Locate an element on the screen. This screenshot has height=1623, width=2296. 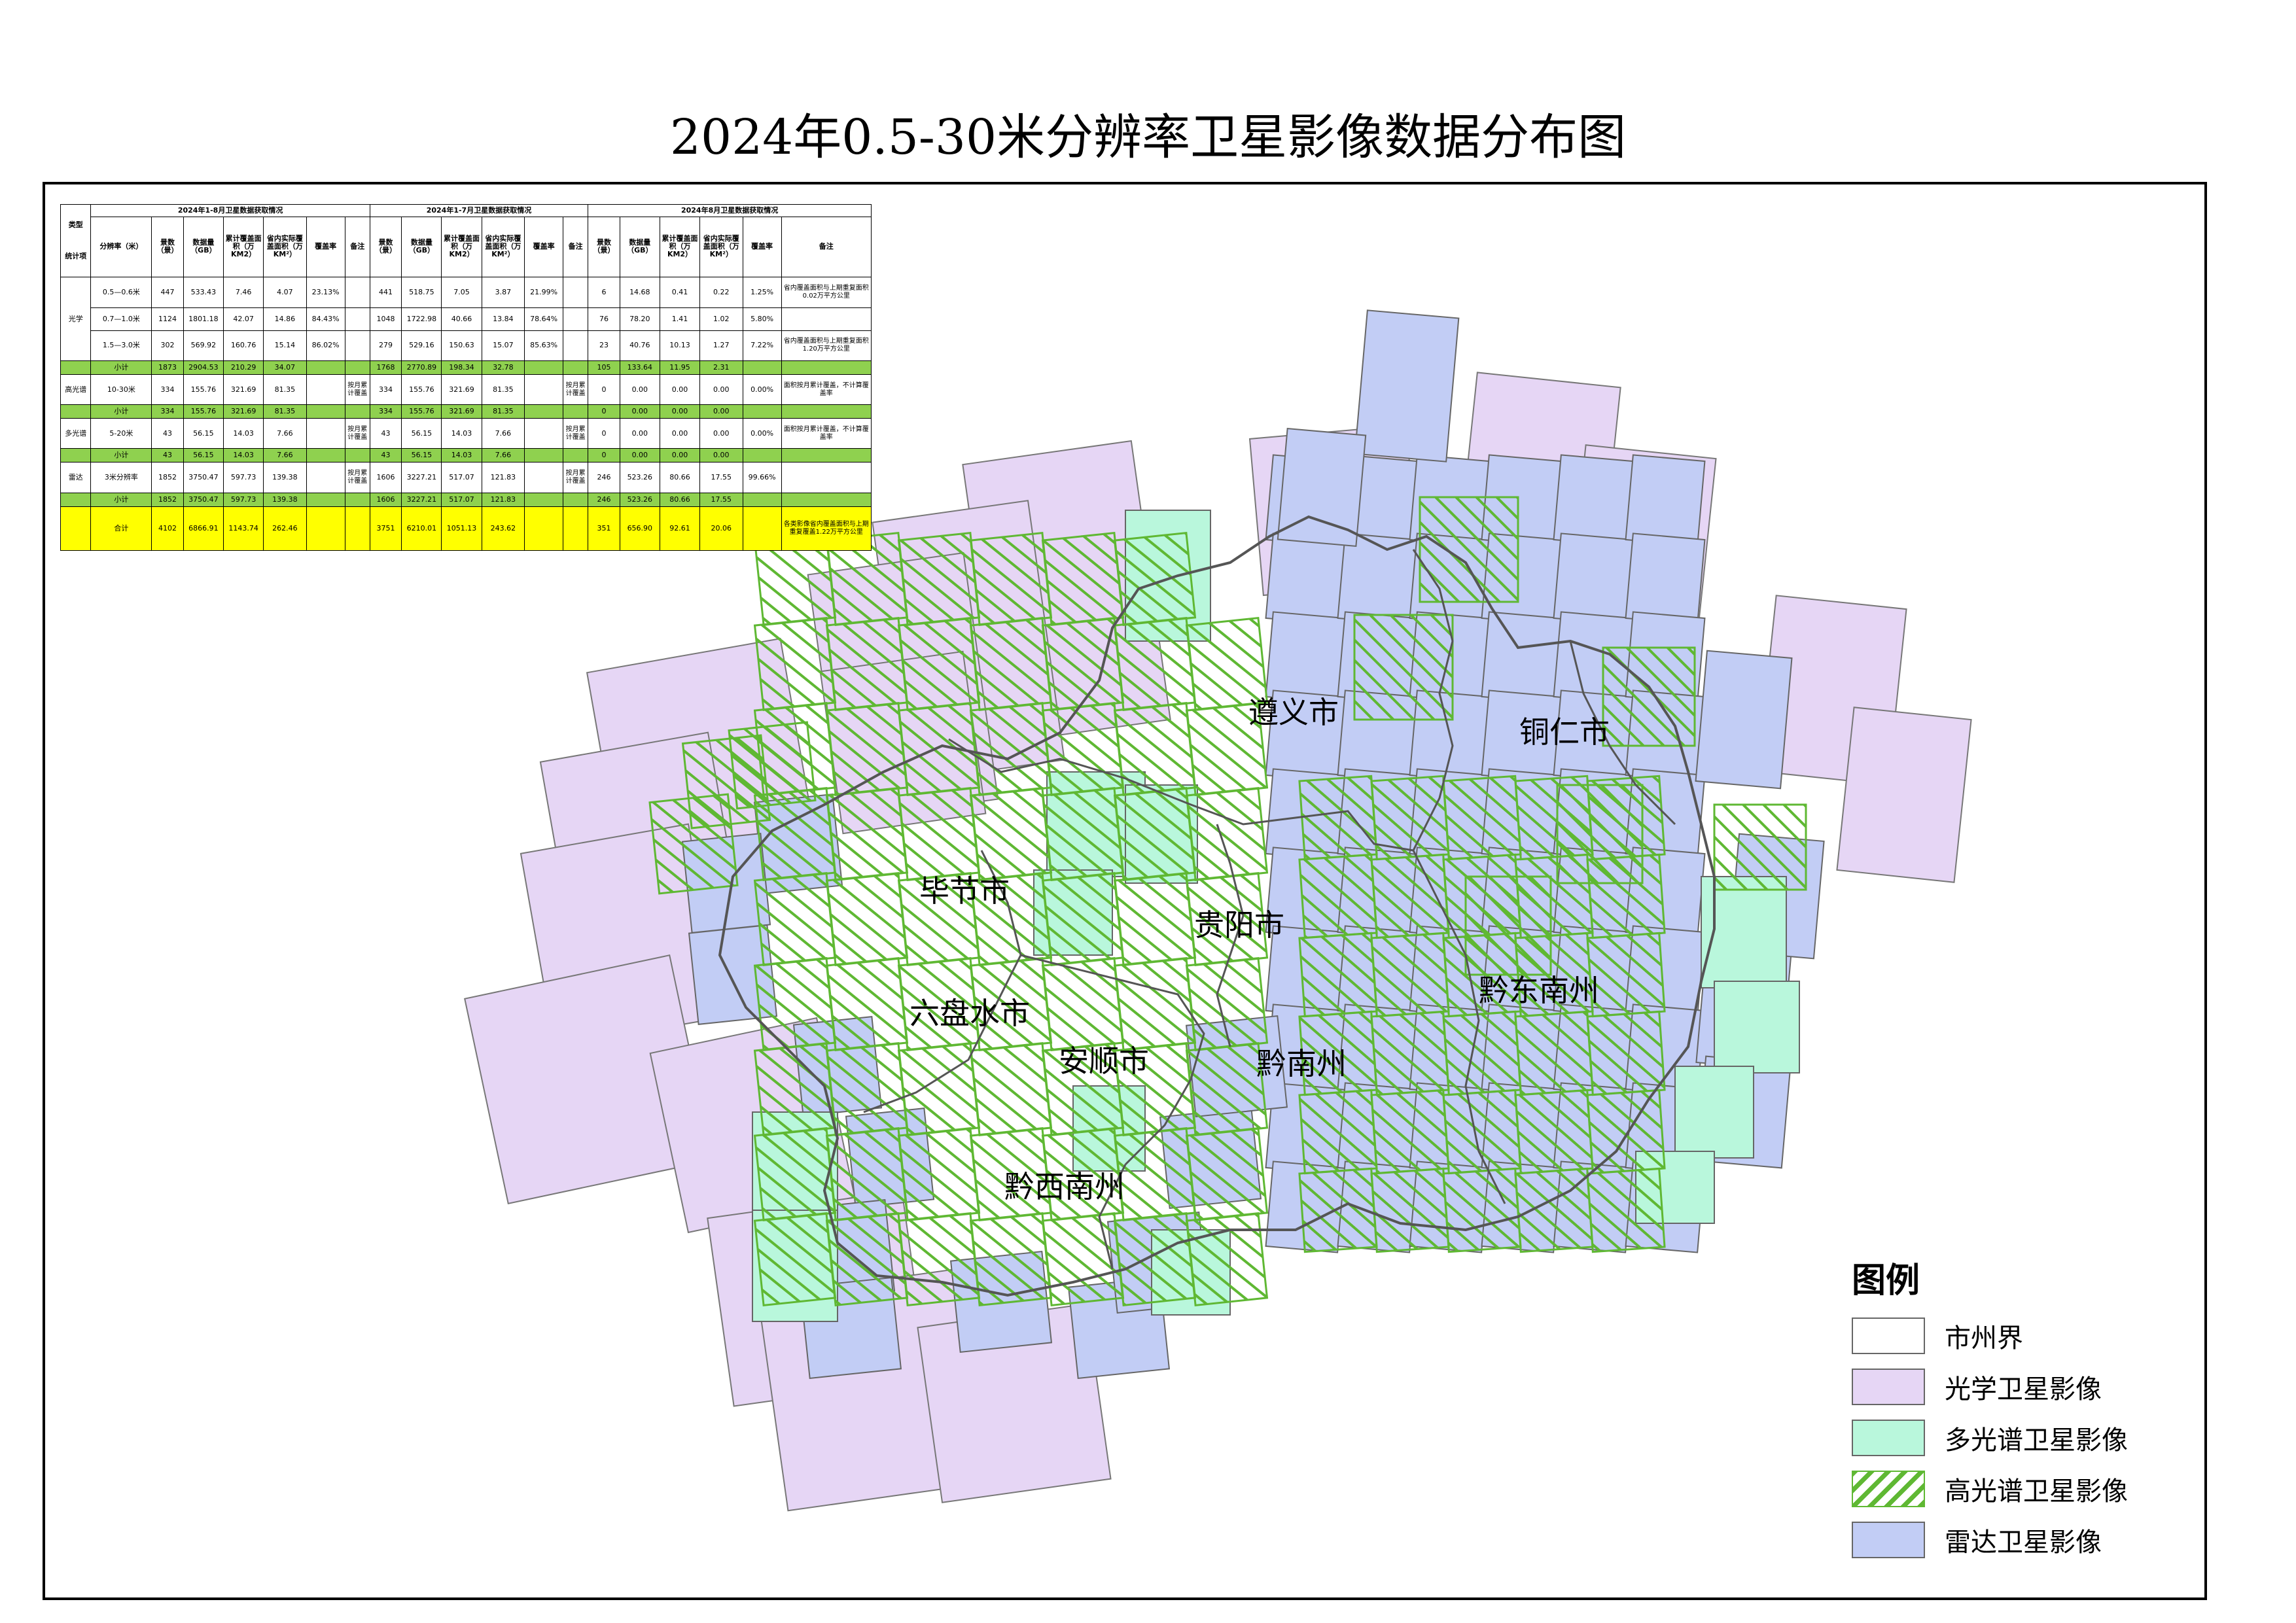
table-cell: 279 is located at coordinates (385, 345).